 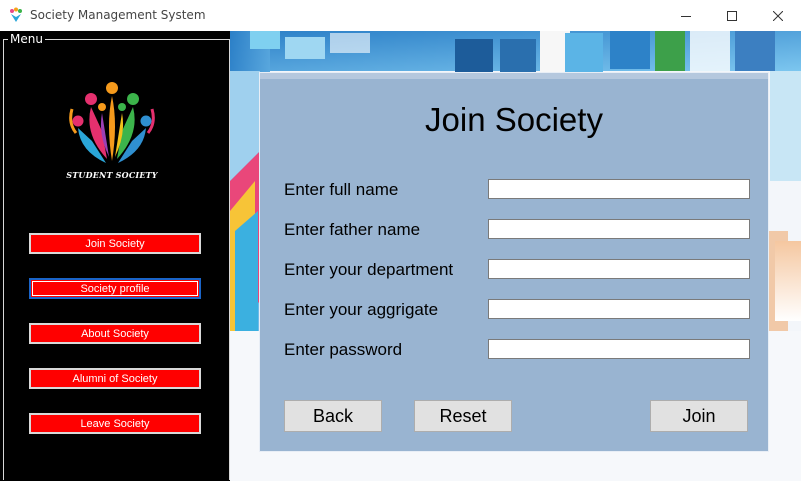 I want to click on alumni-menu-button: Alumni of Society, so click(x=115, y=378).